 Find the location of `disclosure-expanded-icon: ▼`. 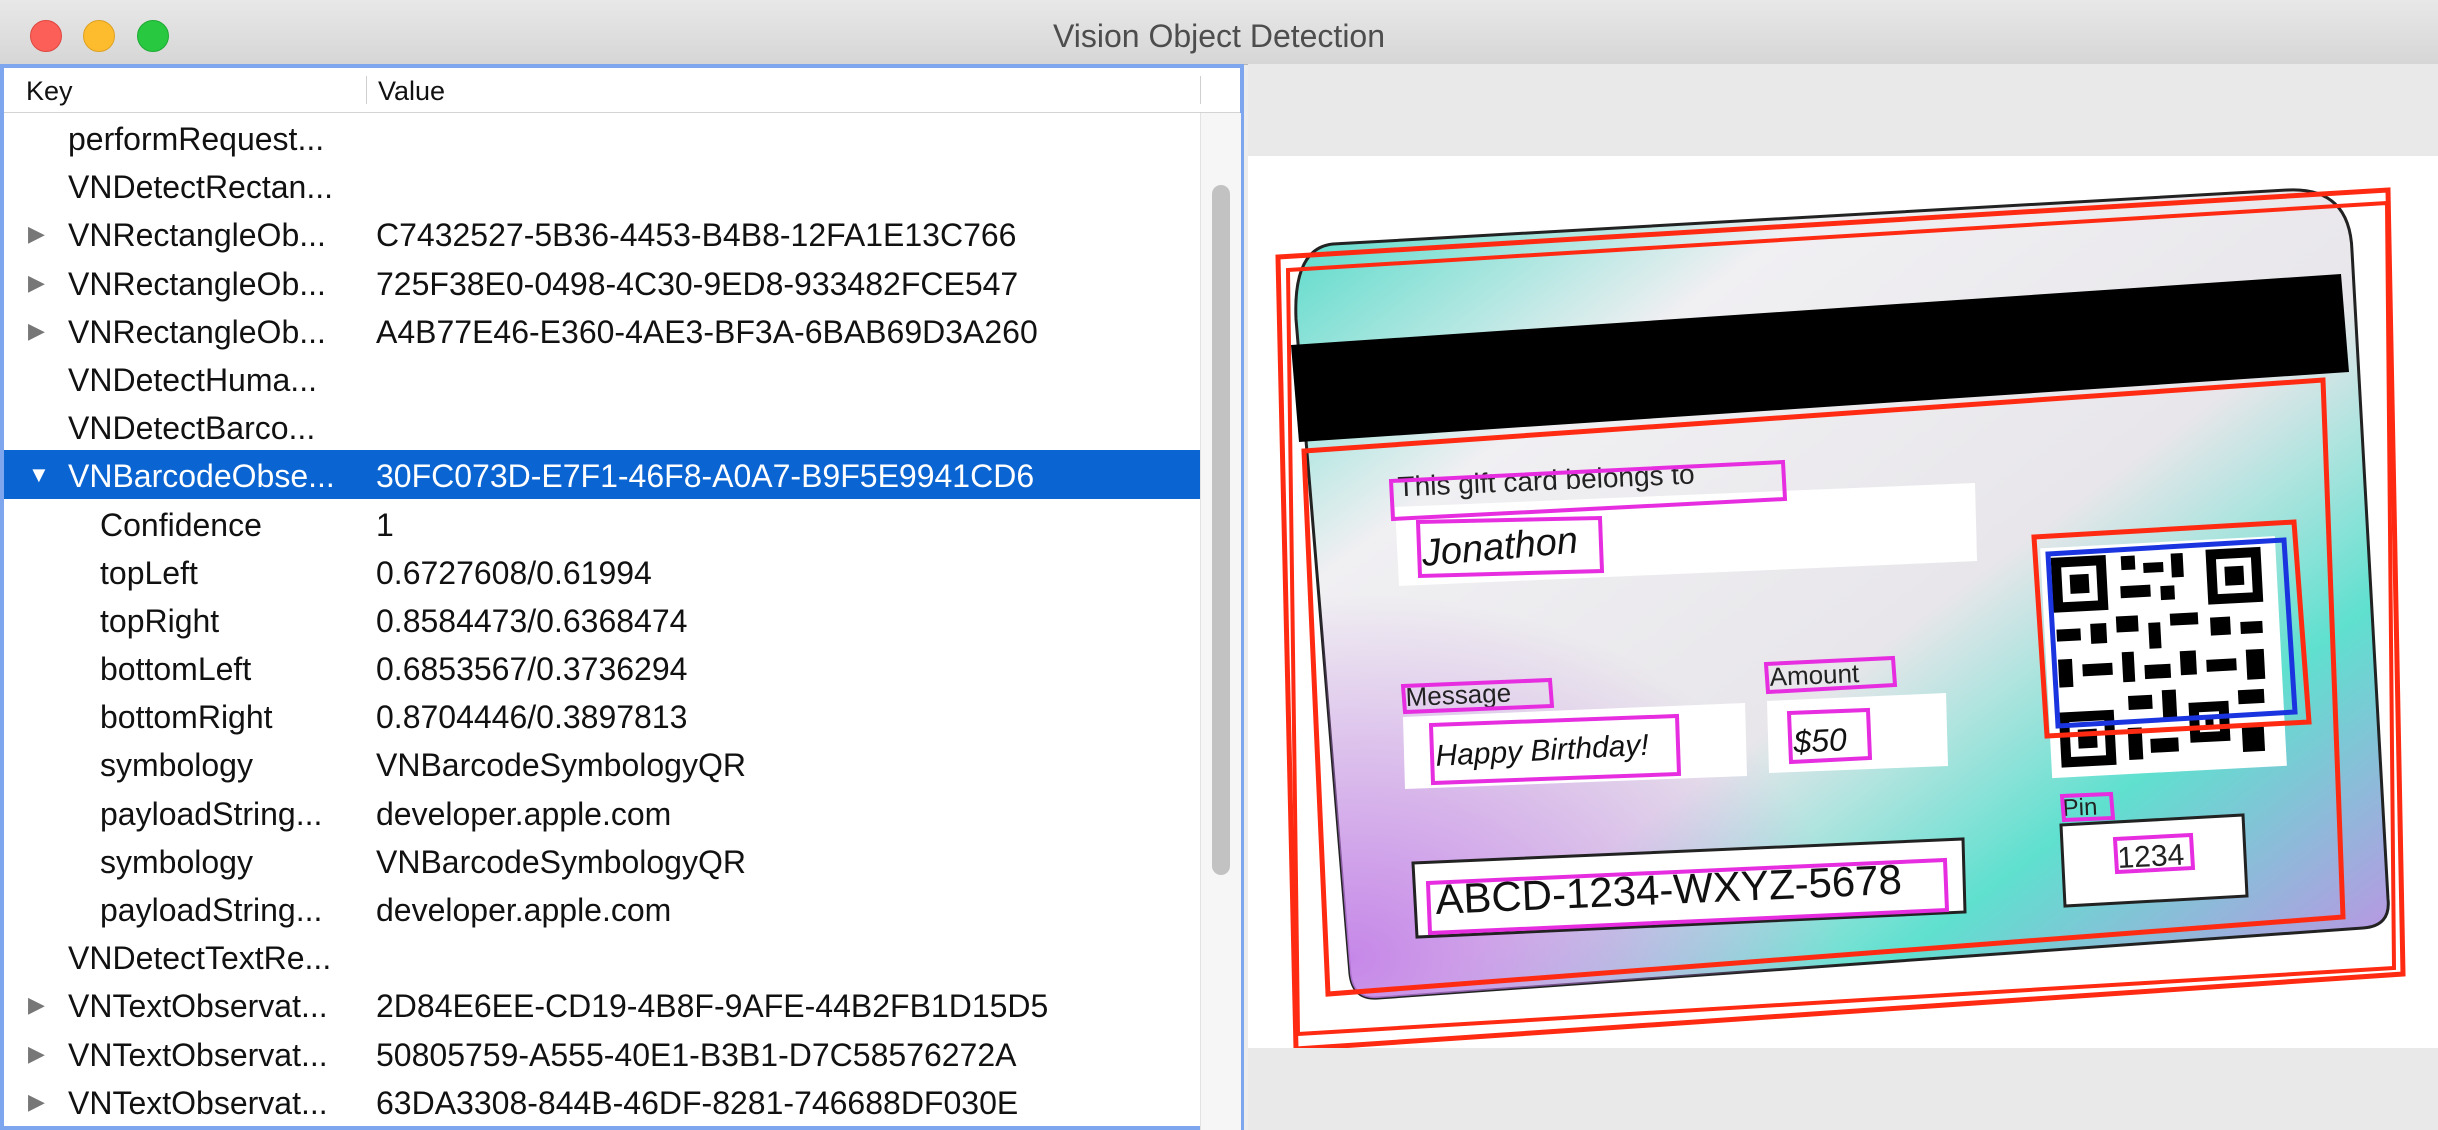

disclosure-expanded-icon: ▼ is located at coordinates (39, 475).